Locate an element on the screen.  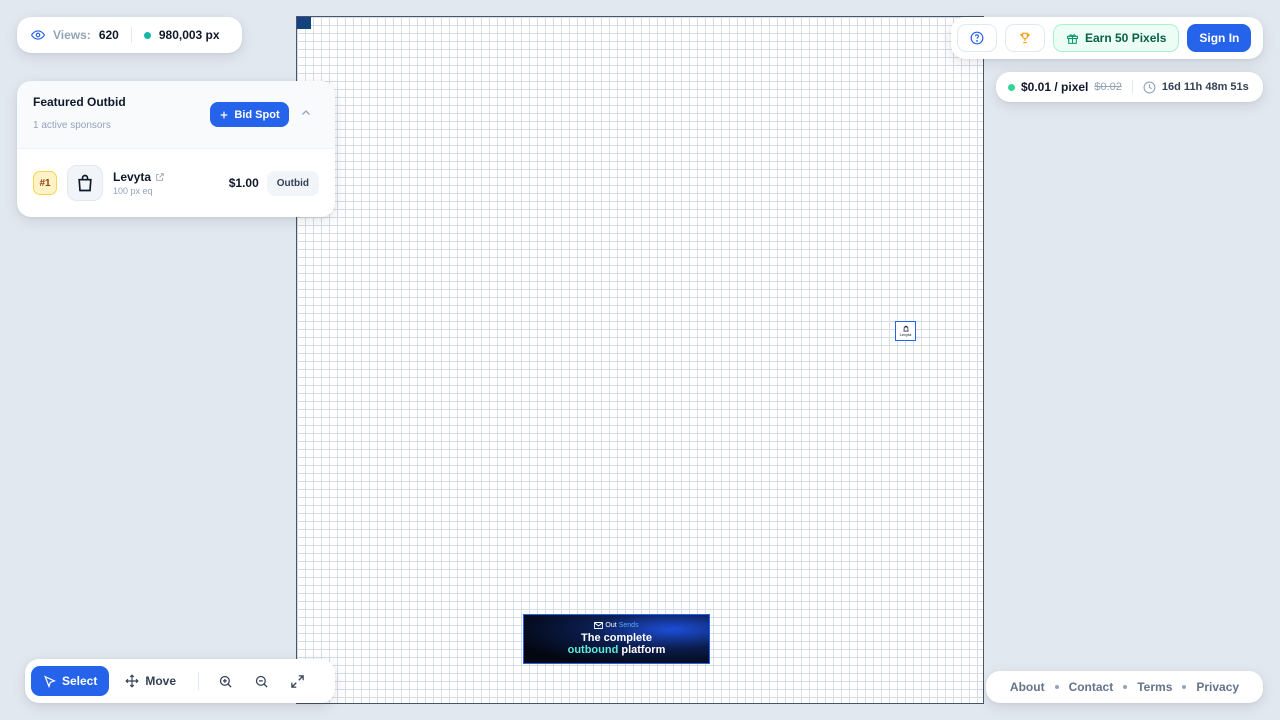
terms-link: Terms is located at coordinates (1154, 687).